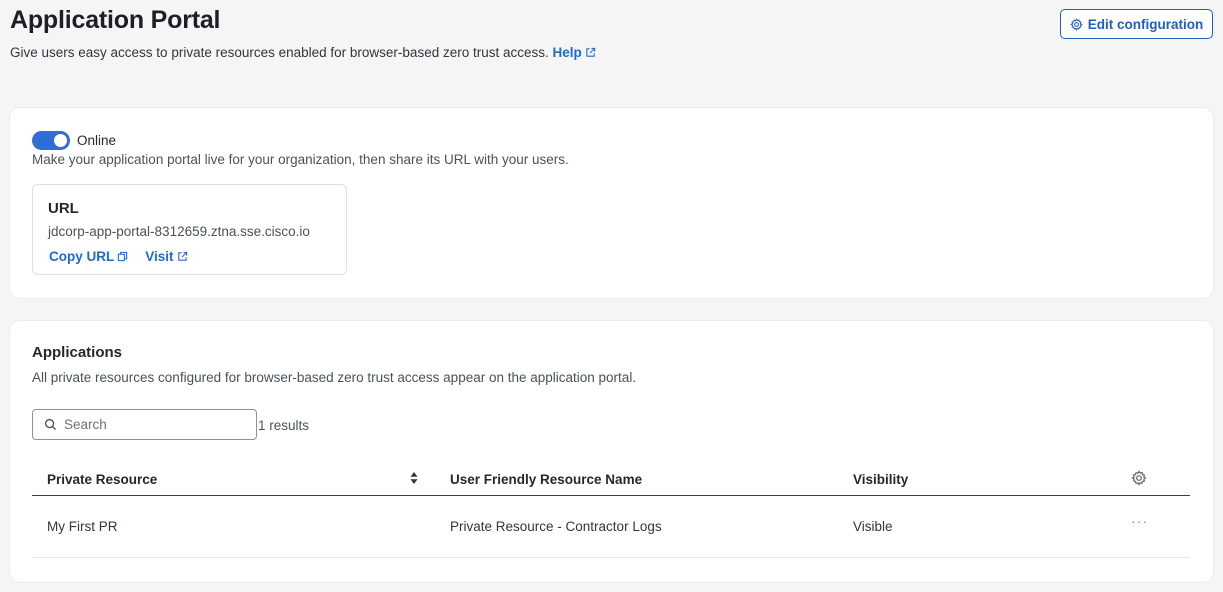 The width and height of the screenshot is (1223, 592). Describe the element at coordinates (51, 140) in the screenshot. I see `online-toggle` at that location.